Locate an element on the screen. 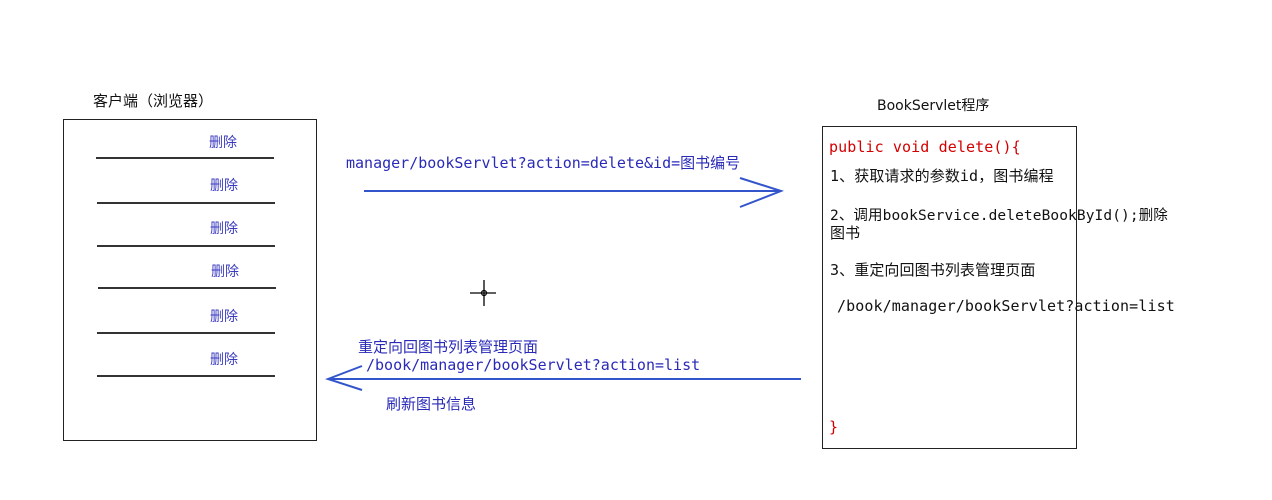  crosshair-cursor-icon is located at coordinates (483, 293).